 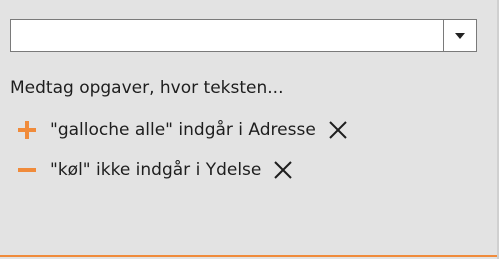 I want to click on dropdown-toggle-button, so click(x=459, y=35).